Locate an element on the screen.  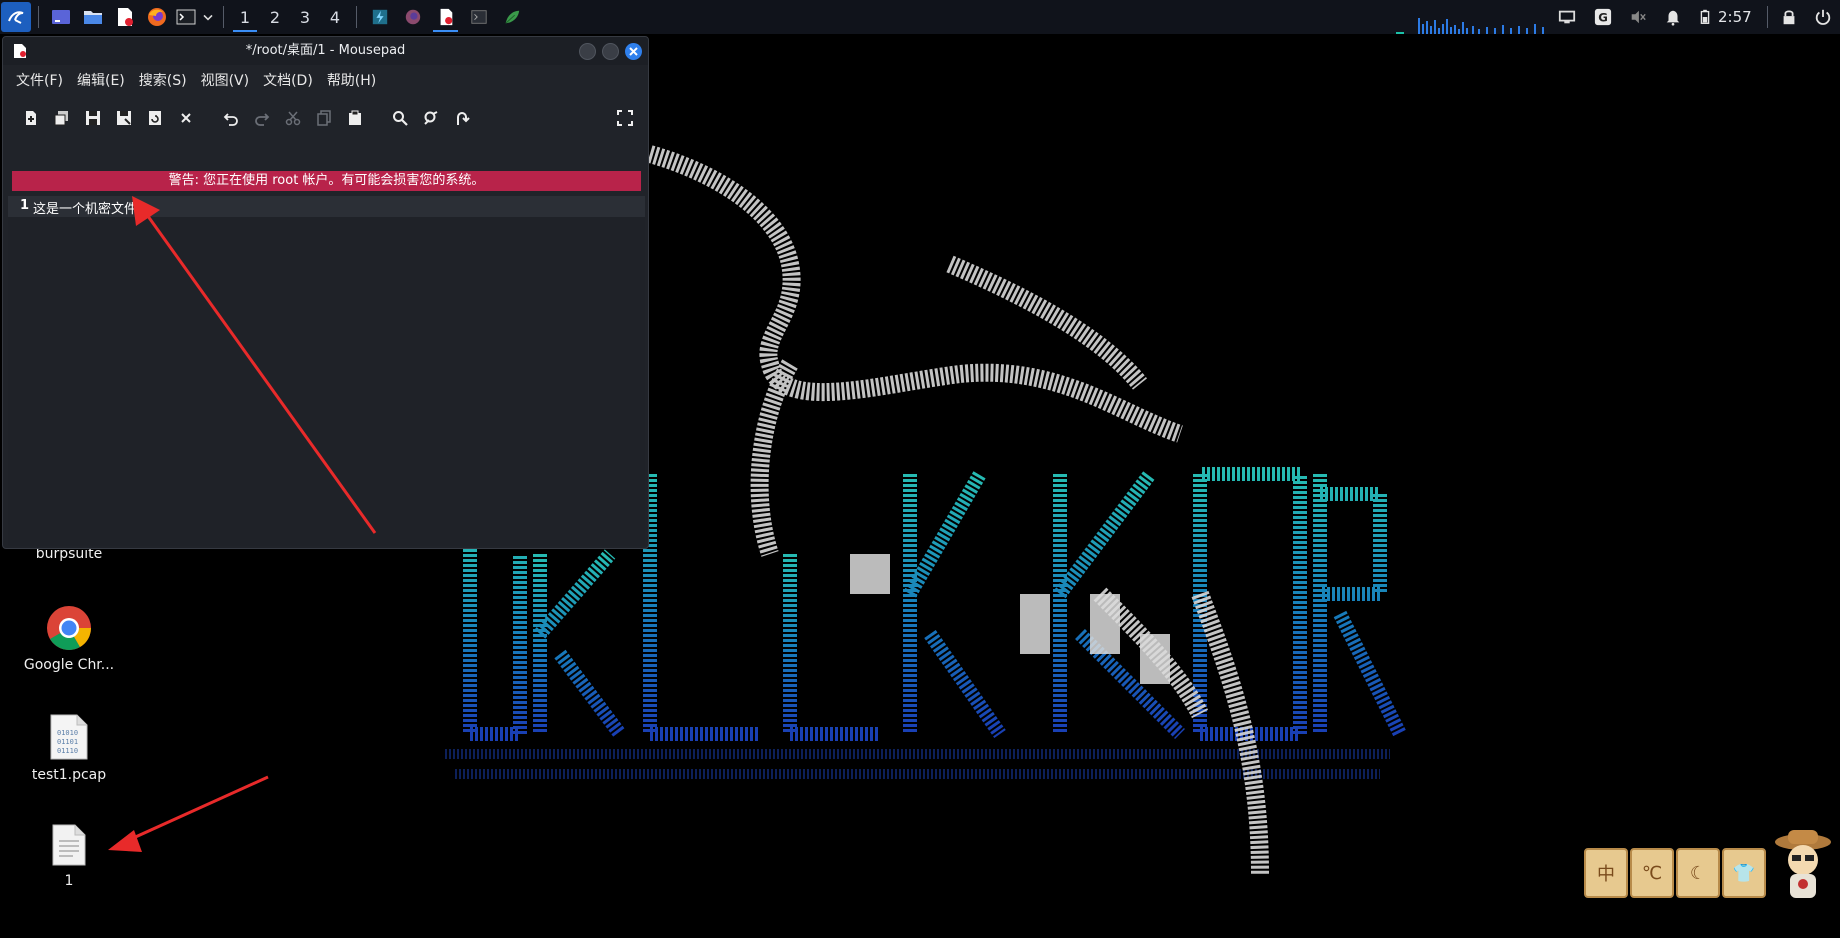
mute-icon is located at coordinates (1638, 17).